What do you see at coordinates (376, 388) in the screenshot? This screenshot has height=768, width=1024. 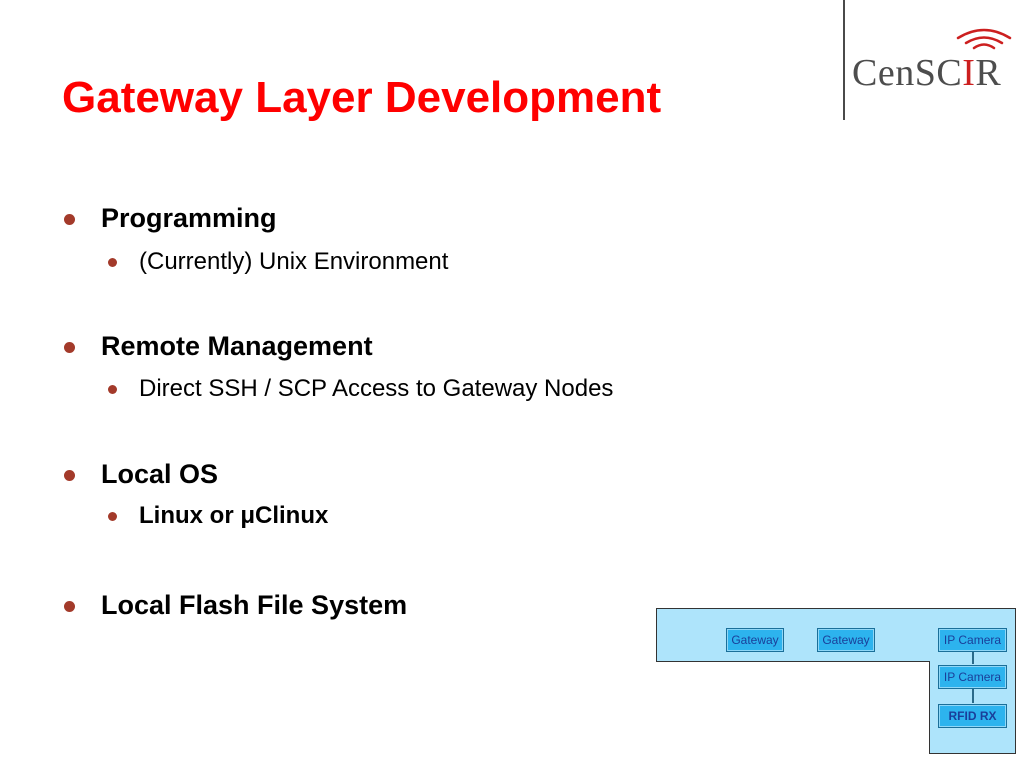 I see `sub-bullet-label: Direct SSH / SCP Access to Gateway Nodes` at bounding box center [376, 388].